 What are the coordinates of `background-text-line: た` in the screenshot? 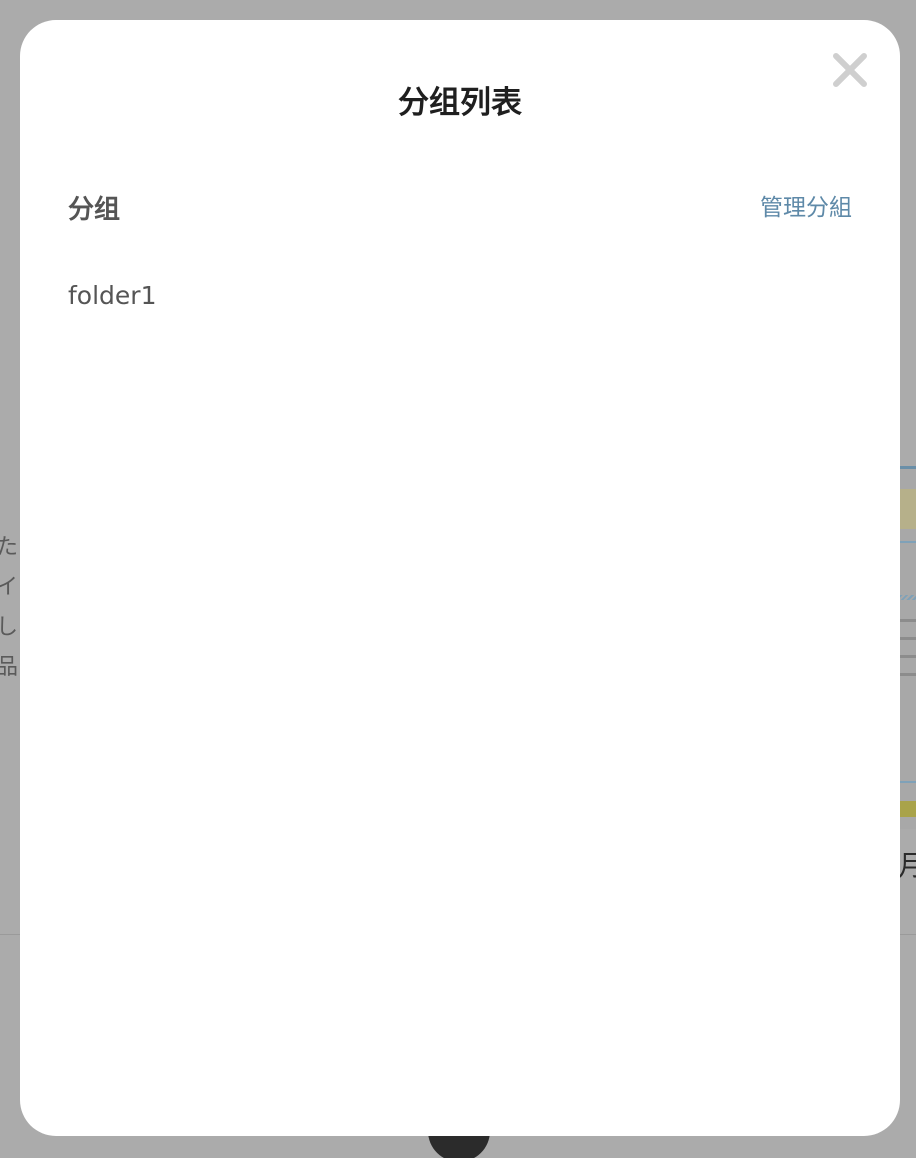 It's located at (9, 547).